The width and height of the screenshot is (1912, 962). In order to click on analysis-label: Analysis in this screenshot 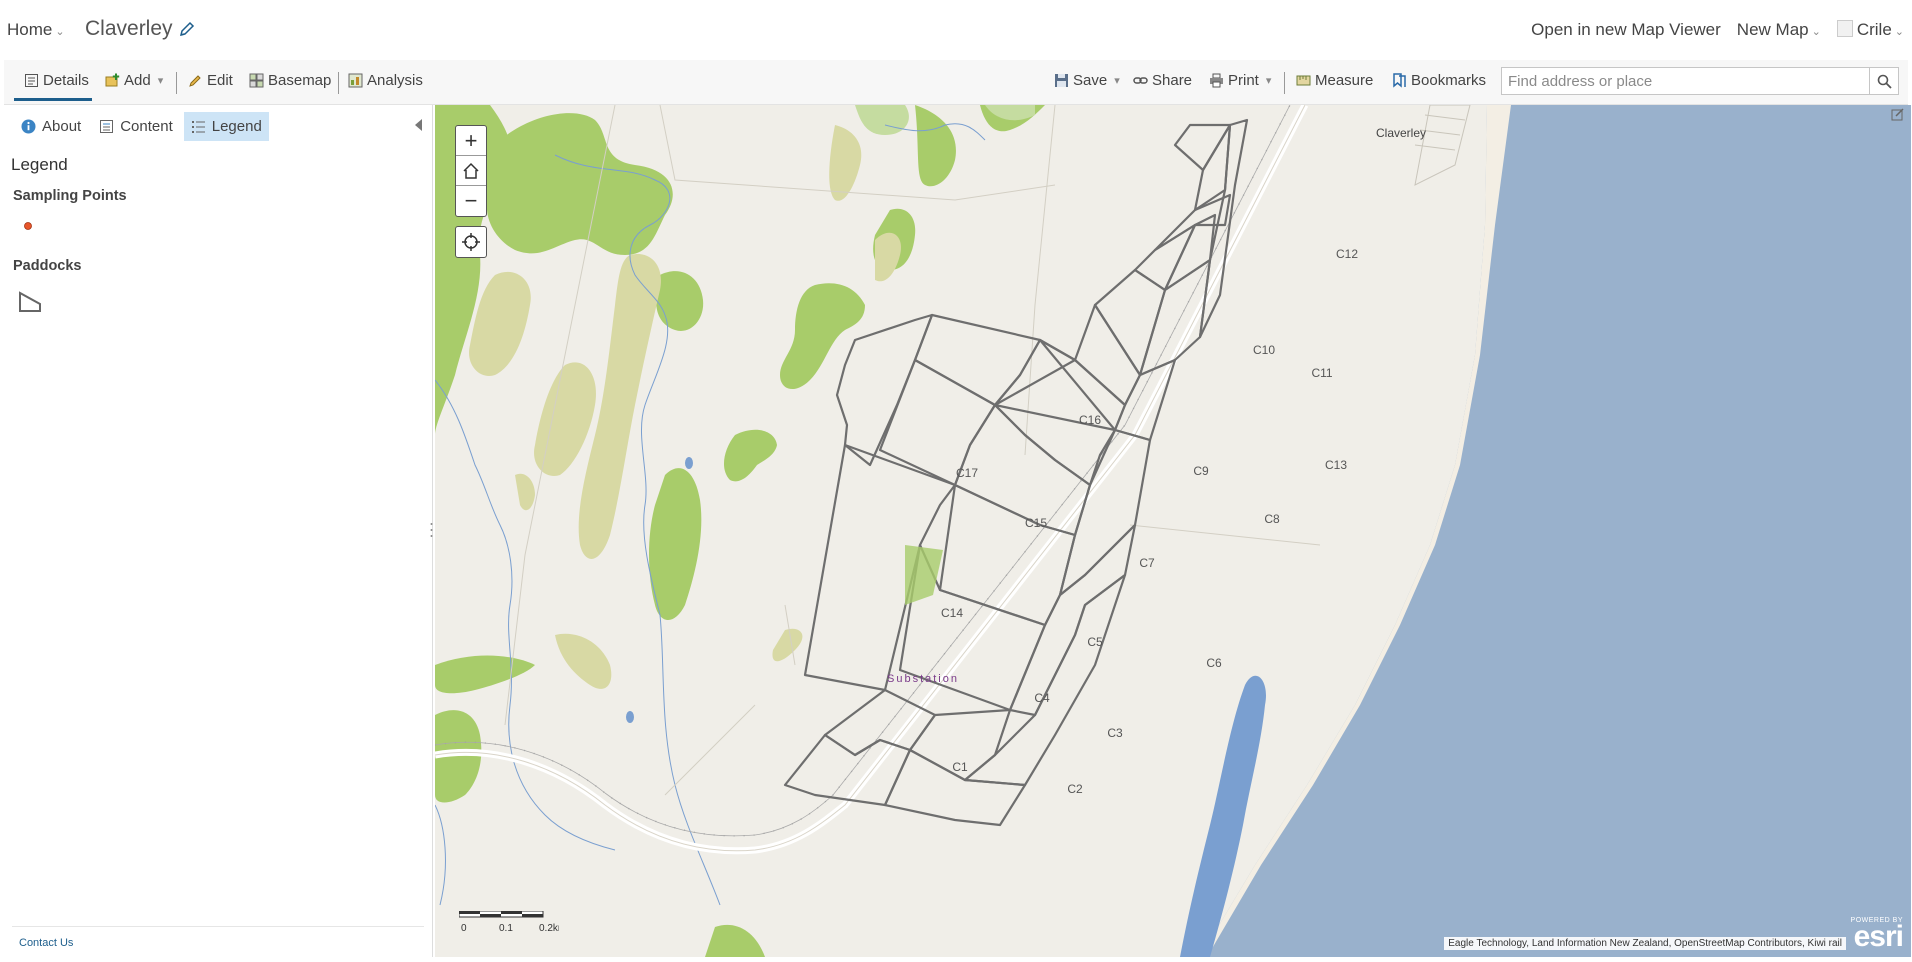, I will do `click(395, 80)`.